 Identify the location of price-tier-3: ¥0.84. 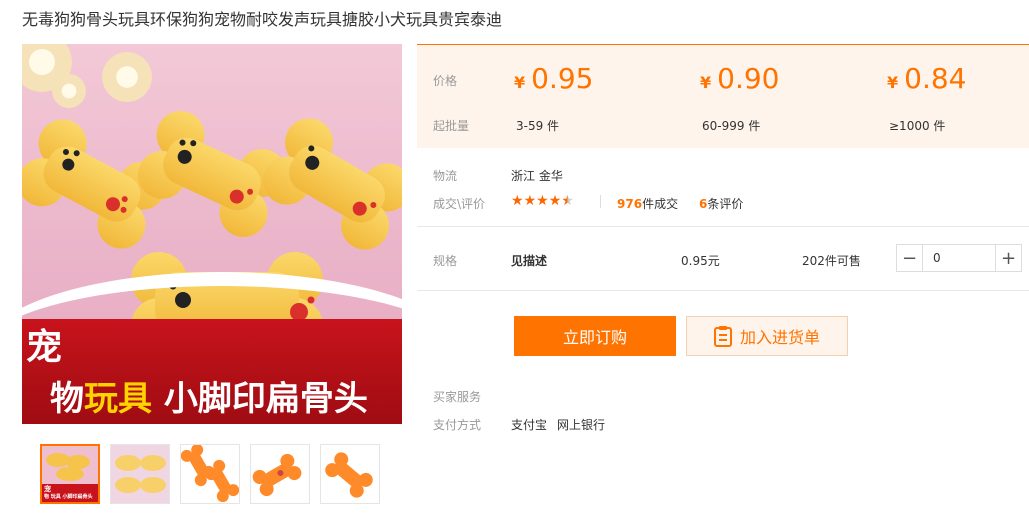
(926, 78).